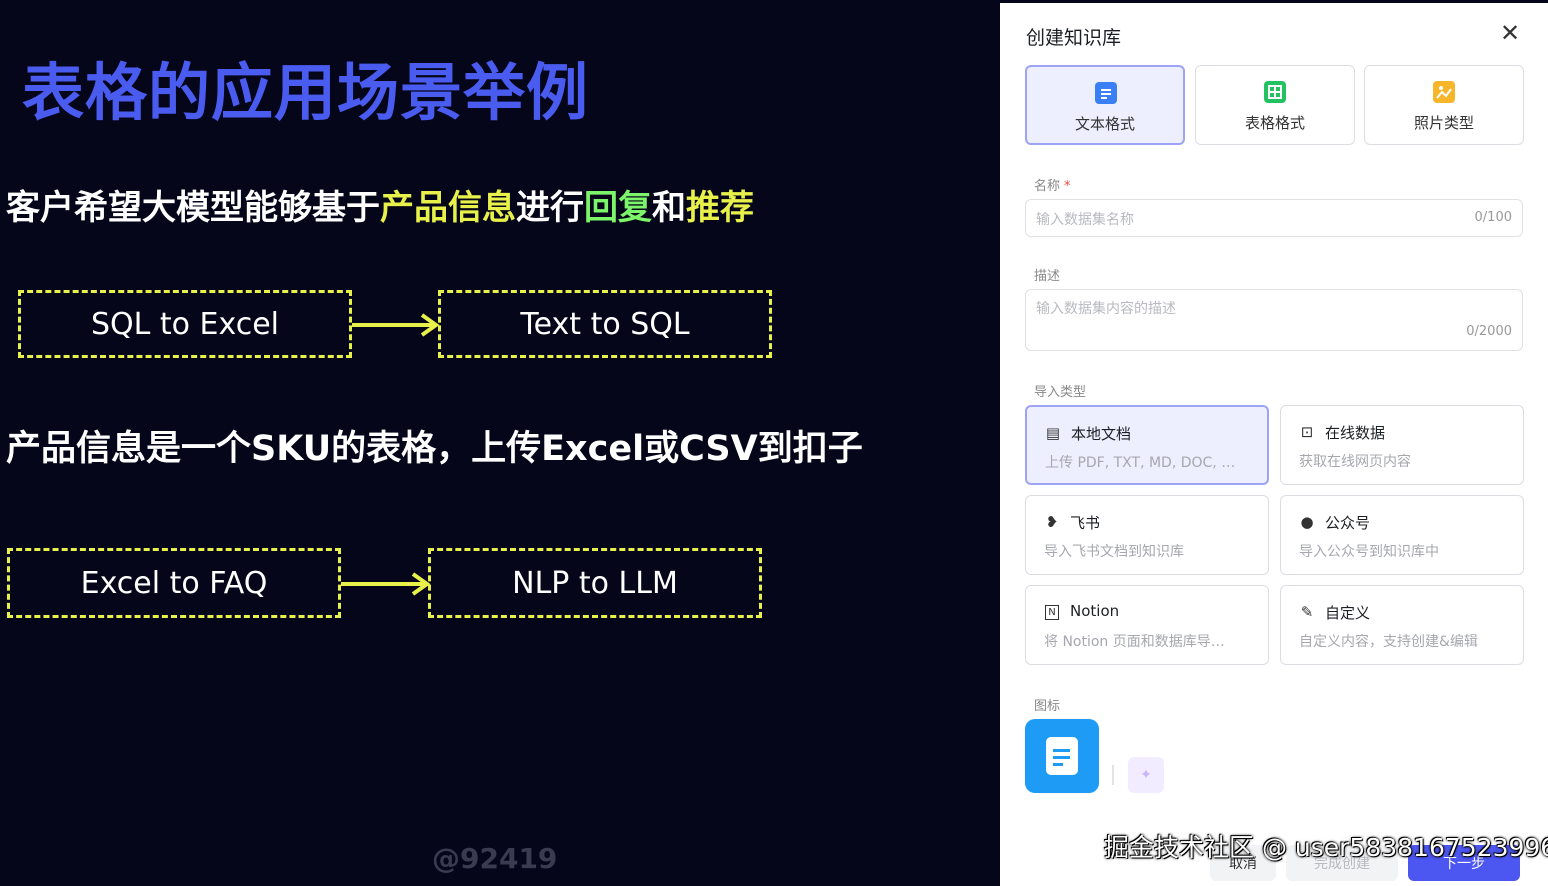 This screenshot has height=886, width=1548. What do you see at coordinates (495, 858) in the screenshot?
I see `slide-watermark: @92419` at bounding box center [495, 858].